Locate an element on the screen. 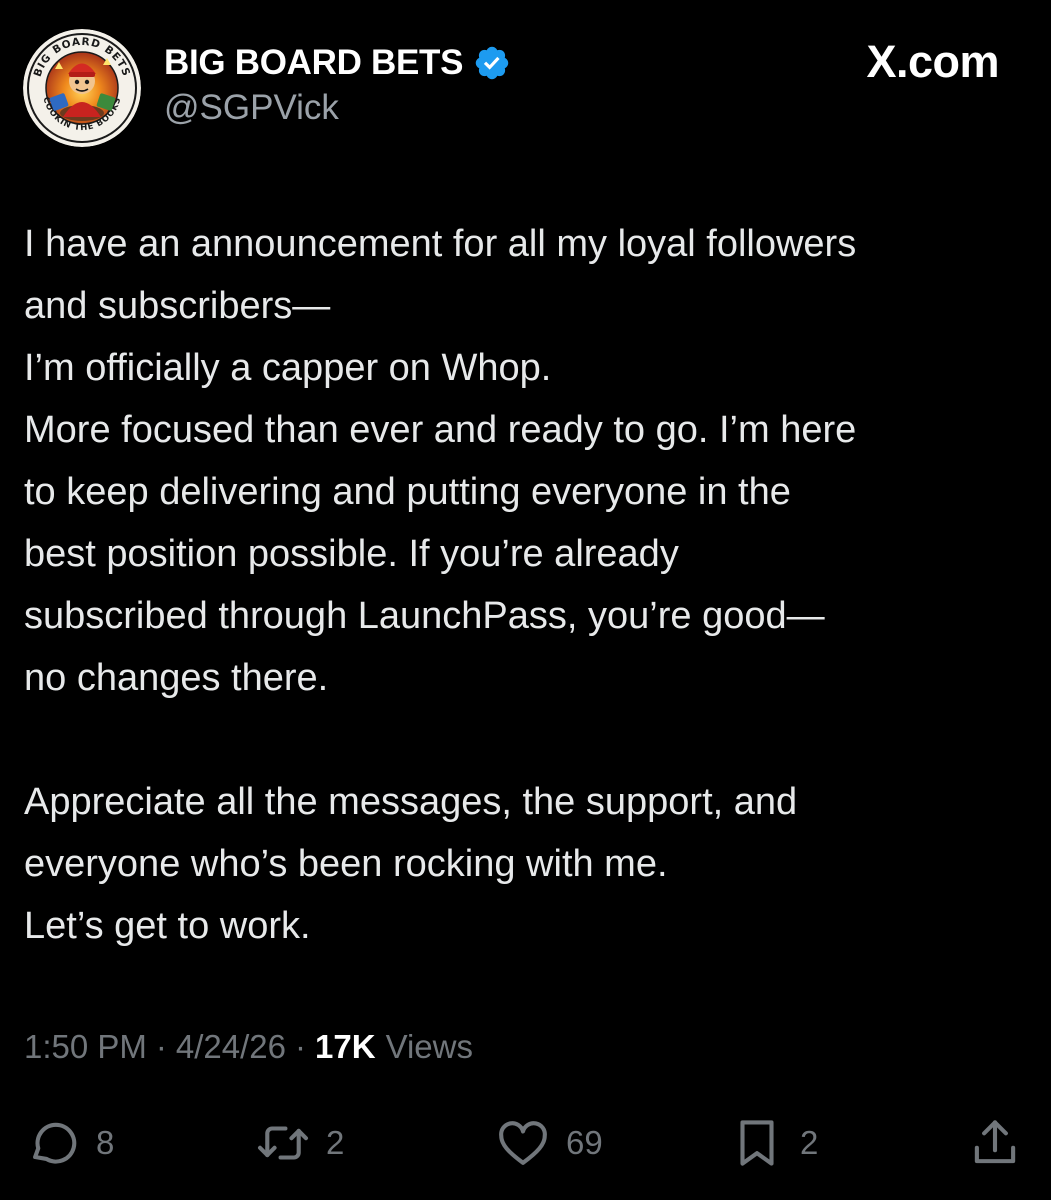 The width and height of the screenshot is (1051, 1200). share-icon is located at coordinates (995, 1142).